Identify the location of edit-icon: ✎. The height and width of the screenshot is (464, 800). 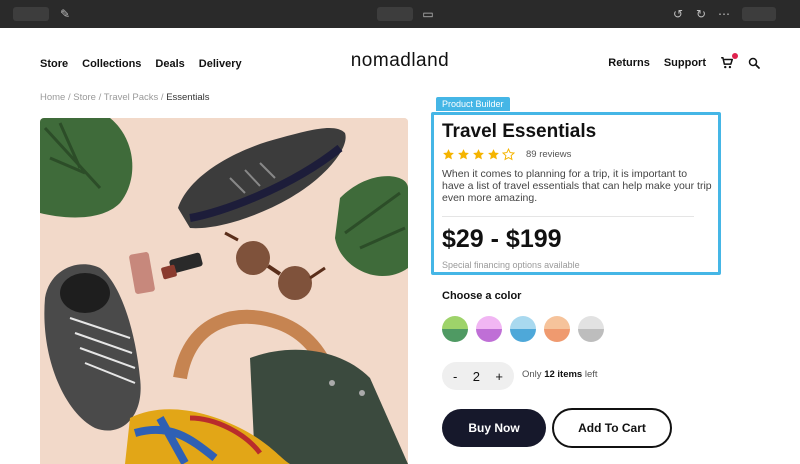
(65, 14).